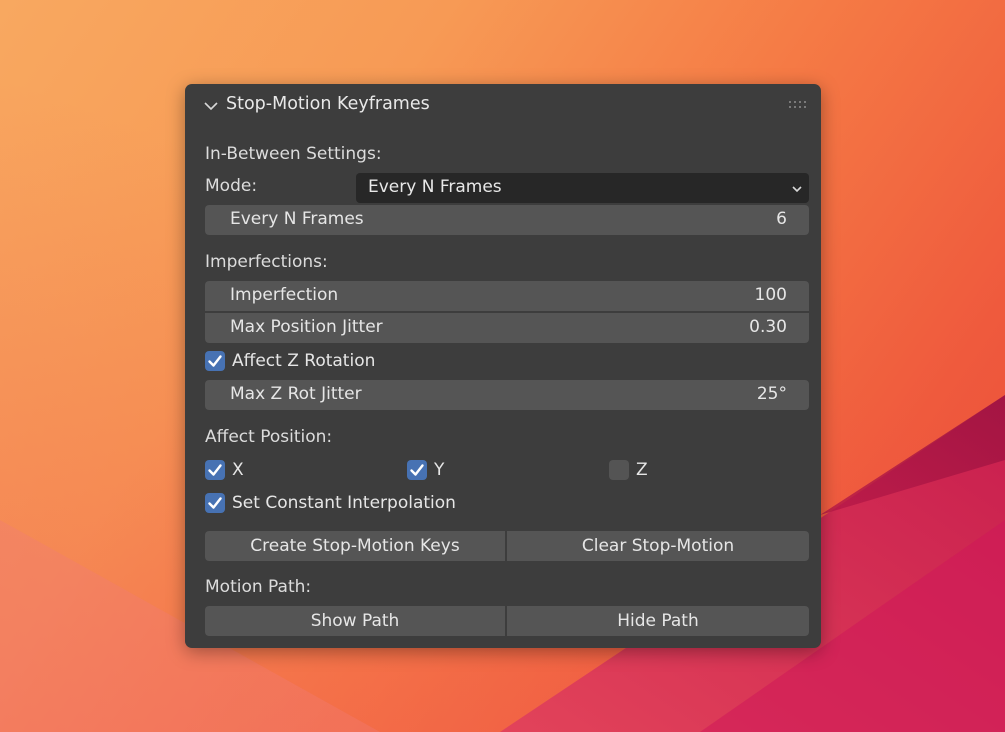  What do you see at coordinates (768, 327) in the screenshot?
I see `max-position-jitter-value: 0.30` at bounding box center [768, 327].